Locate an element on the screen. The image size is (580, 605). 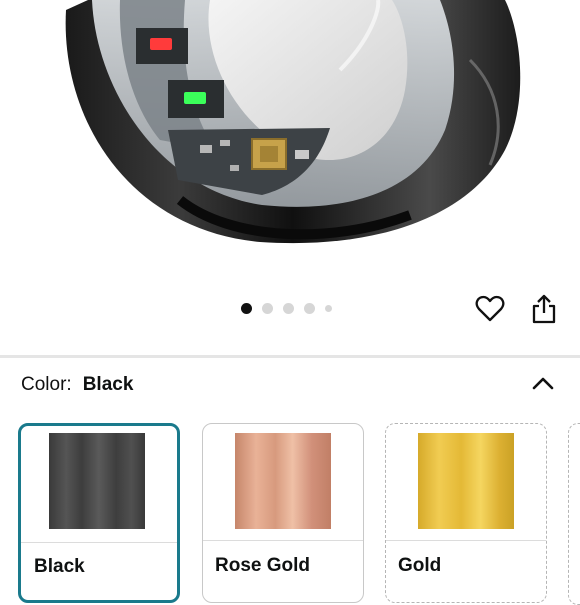
share-button is located at coordinates (544, 309).